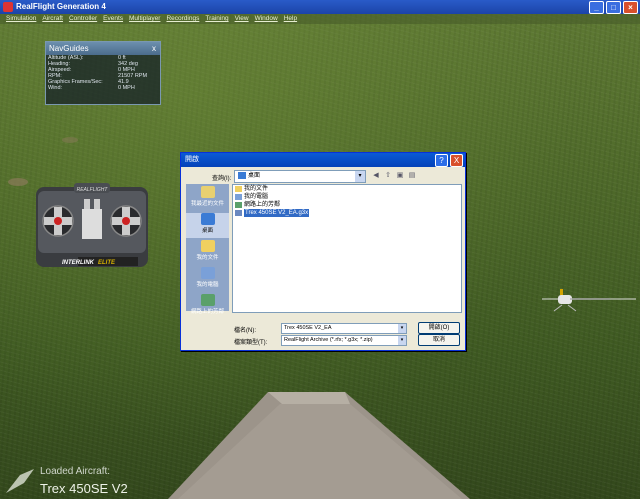 The height and width of the screenshot is (499, 640). Describe the element at coordinates (376, 175) in the screenshot. I see `back-icon: ◀` at that location.